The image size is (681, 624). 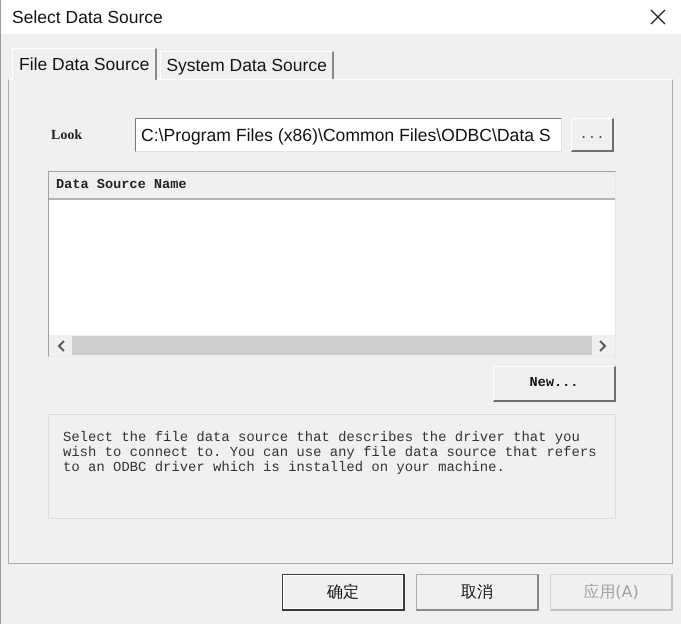 I want to click on look-in-label: Look, so click(x=67, y=136).